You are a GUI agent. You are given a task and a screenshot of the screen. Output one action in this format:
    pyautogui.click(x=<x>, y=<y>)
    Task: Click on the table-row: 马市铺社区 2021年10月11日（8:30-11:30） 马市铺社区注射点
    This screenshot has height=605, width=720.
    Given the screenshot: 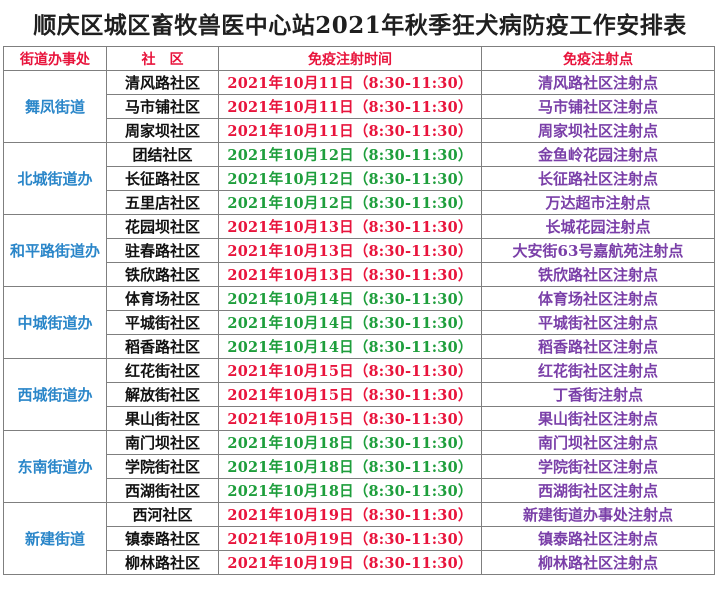 What is the action you would take?
    pyautogui.click(x=359, y=106)
    